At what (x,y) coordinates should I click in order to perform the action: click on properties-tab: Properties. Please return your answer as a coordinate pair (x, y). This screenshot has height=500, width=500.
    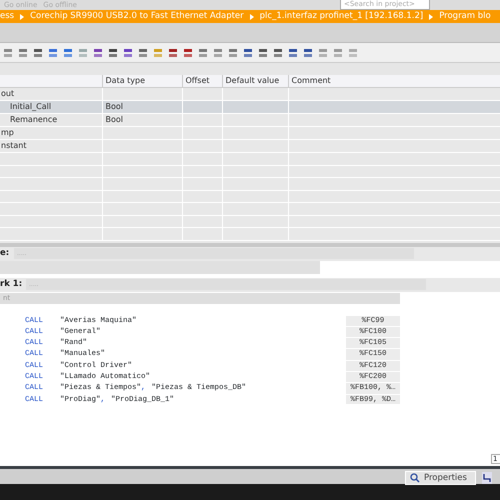
    Looking at the image, I should click on (440, 477).